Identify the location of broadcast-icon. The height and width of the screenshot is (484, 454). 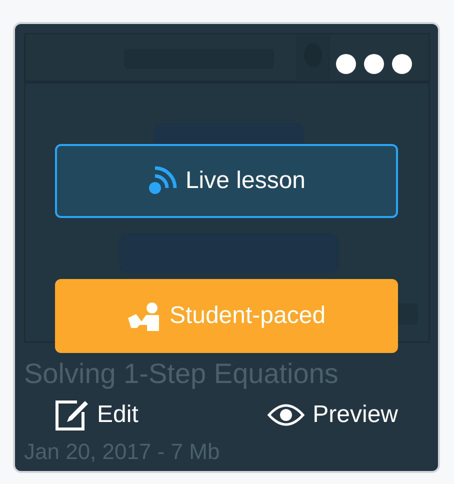
(162, 181).